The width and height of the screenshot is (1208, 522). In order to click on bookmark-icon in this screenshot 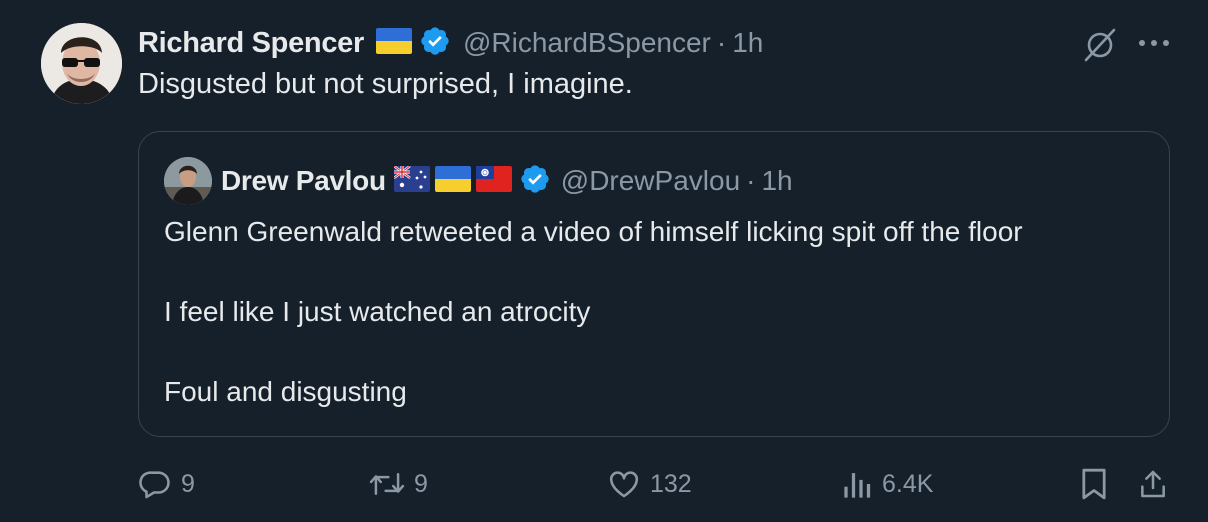, I will do `click(1094, 484)`.